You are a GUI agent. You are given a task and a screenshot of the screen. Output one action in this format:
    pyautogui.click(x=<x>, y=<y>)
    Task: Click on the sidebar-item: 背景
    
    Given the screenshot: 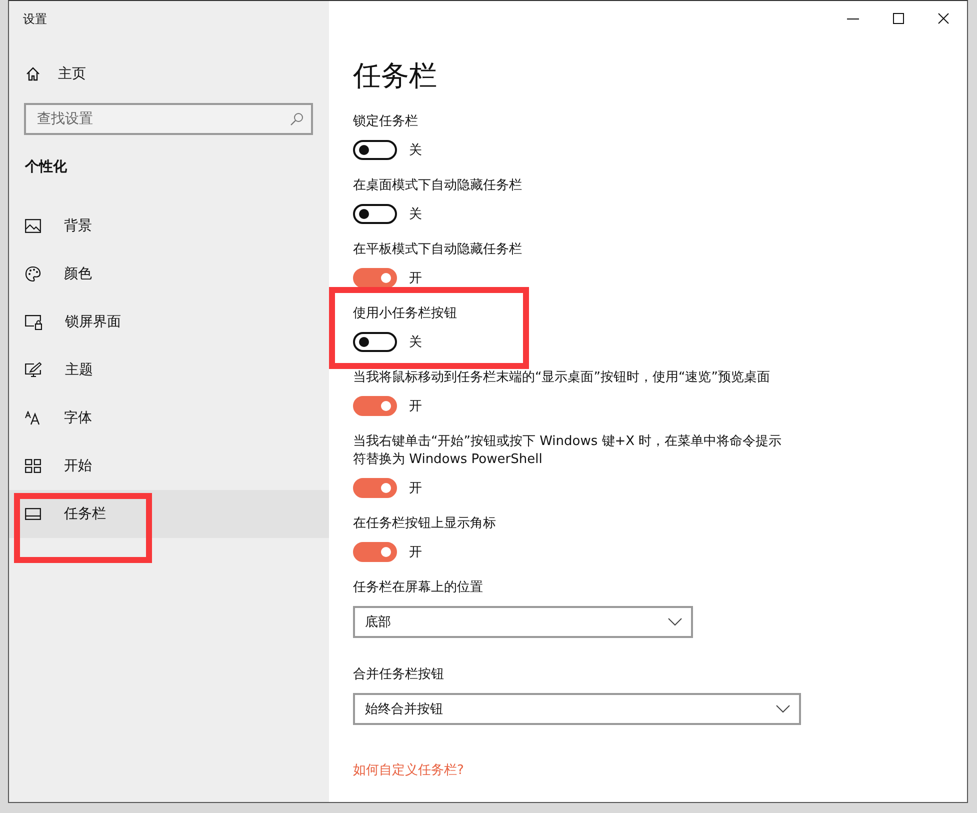 What is the action you would take?
    pyautogui.click(x=169, y=226)
    